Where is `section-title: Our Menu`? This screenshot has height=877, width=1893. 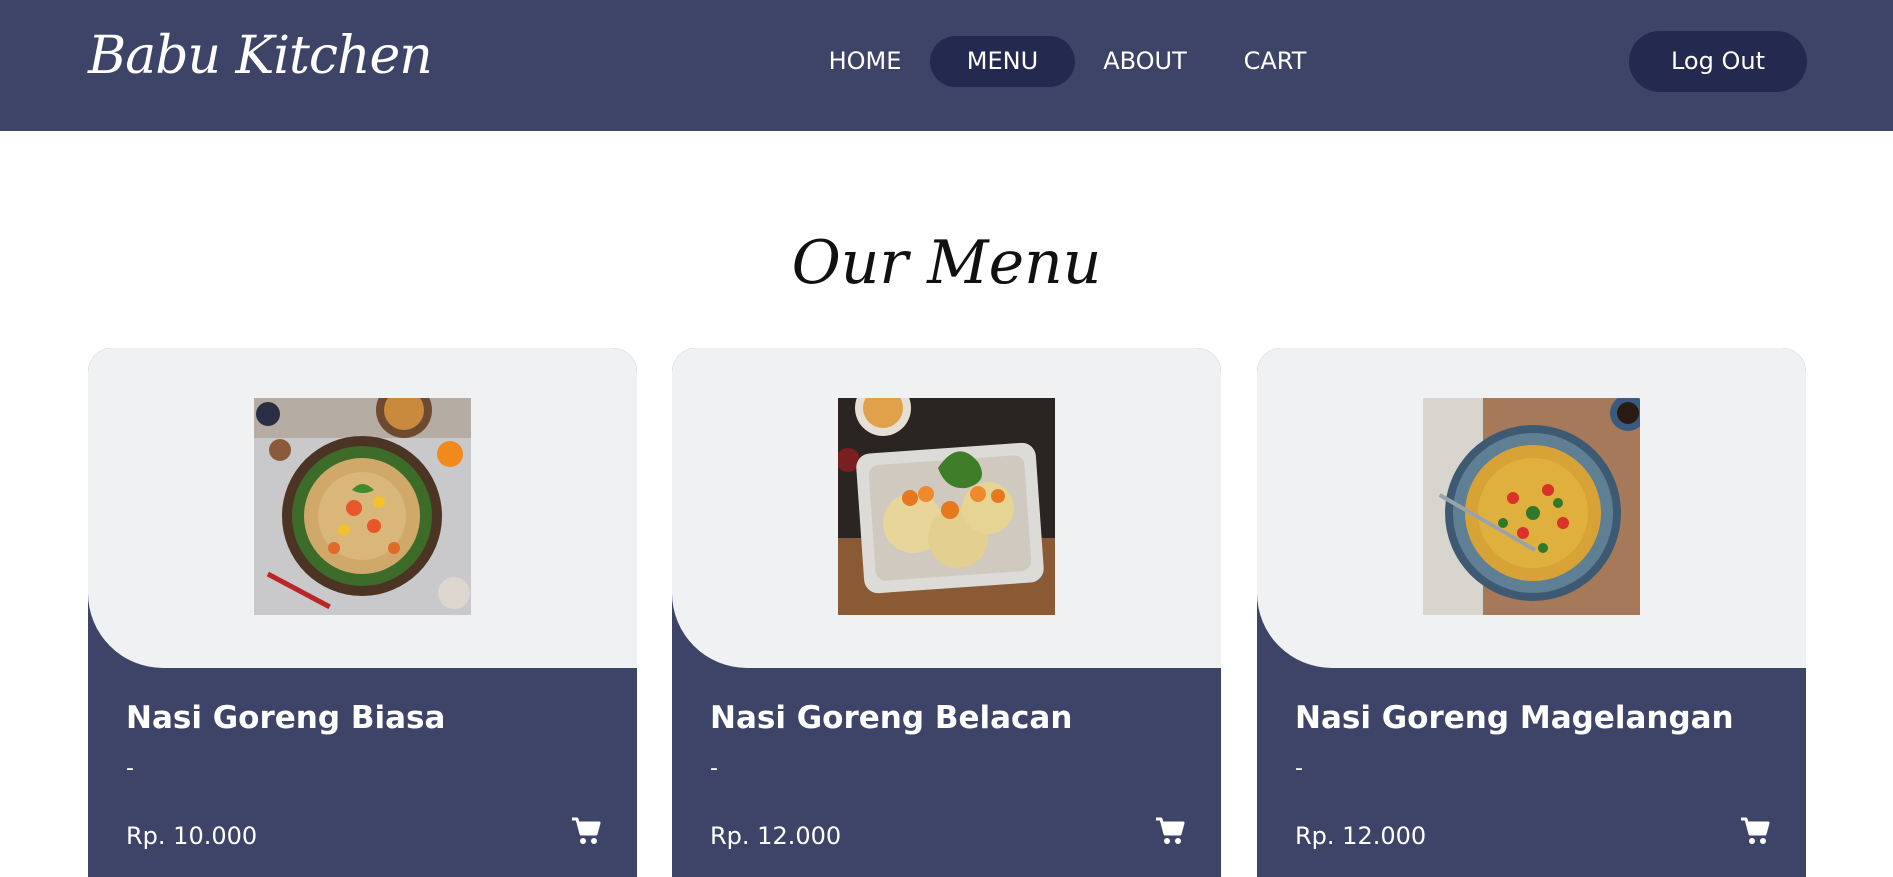 section-title: Our Menu is located at coordinates (946, 263).